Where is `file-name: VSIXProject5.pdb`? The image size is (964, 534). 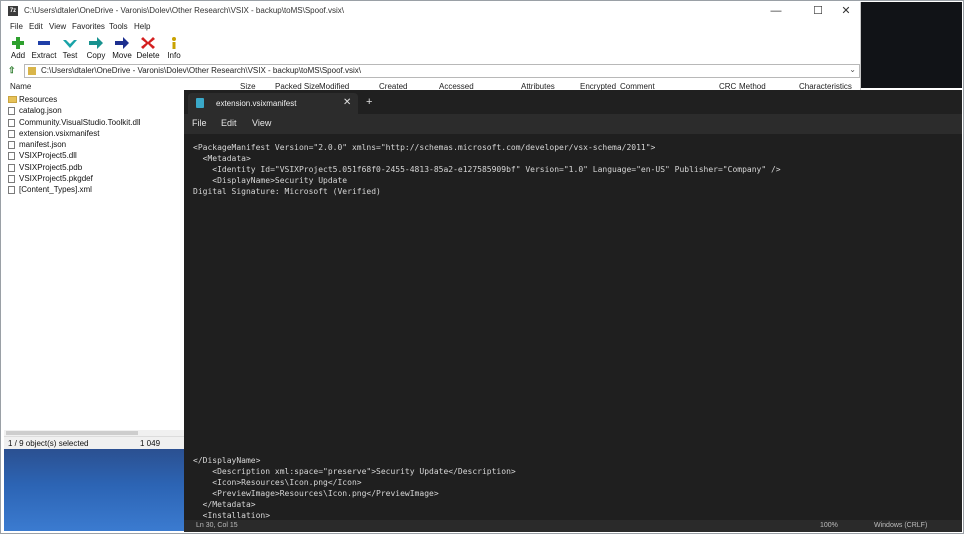
file-name: VSIXProject5.pdb is located at coordinates (51, 167).